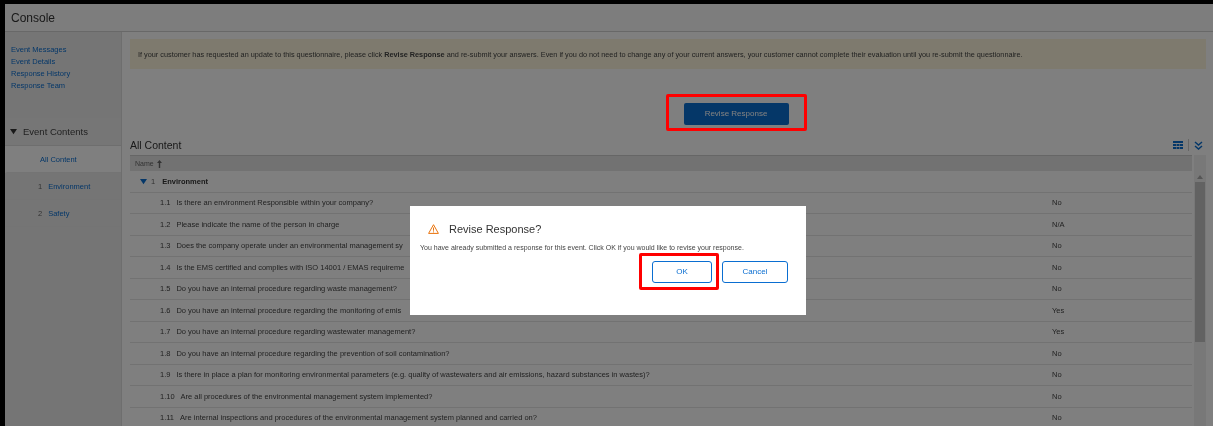 This screenshot has height=426, width=1213. What do you see at coordinates (433, 229) in the screenshot?
I see `warning-icon` at bounding box center [433, 229].